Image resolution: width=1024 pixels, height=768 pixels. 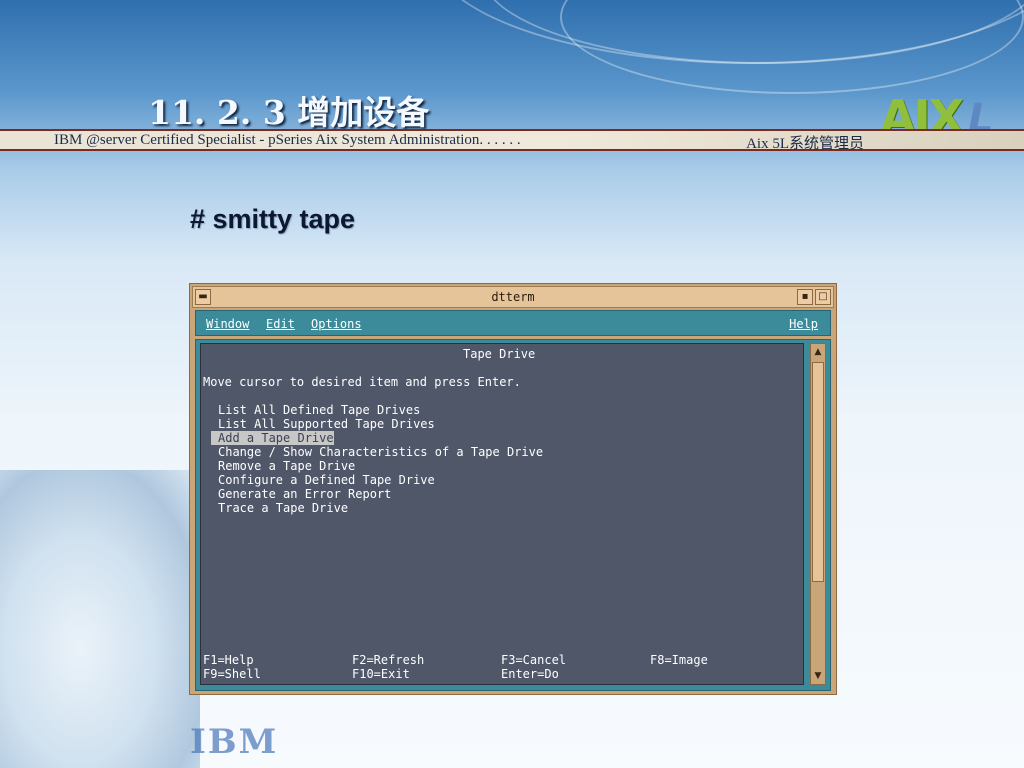 What do you see at coordinates (326, 480) in the screenshot?
I see `menu-option: Configure a Defined Tape Drive` at bounding box center [326, 480].